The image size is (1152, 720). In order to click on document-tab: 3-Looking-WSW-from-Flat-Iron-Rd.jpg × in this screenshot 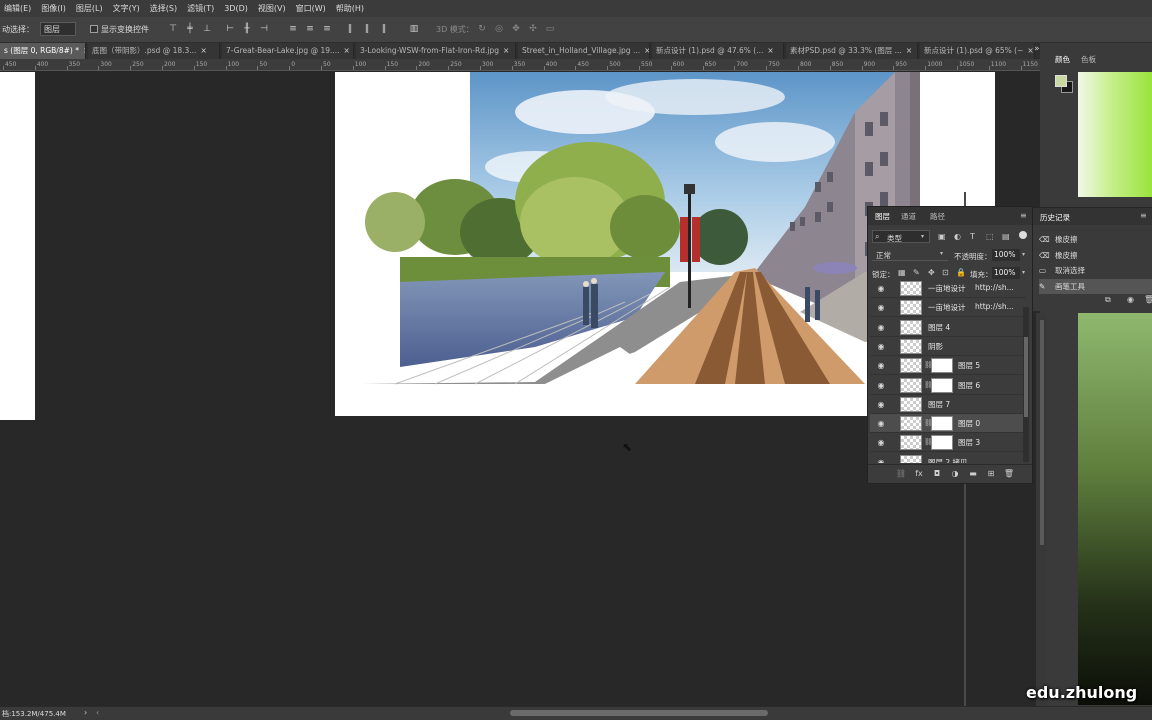, I will do `click(436, 51)`.